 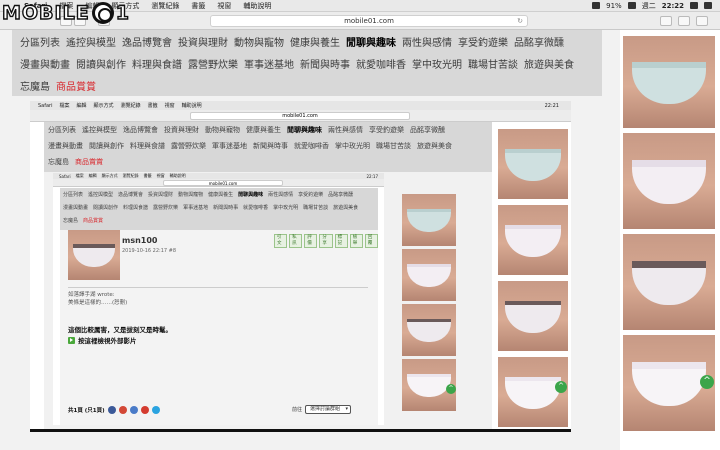 I want to click on category-row-3: 忘魔島 商品賞賞, so click(x=307, y=85).